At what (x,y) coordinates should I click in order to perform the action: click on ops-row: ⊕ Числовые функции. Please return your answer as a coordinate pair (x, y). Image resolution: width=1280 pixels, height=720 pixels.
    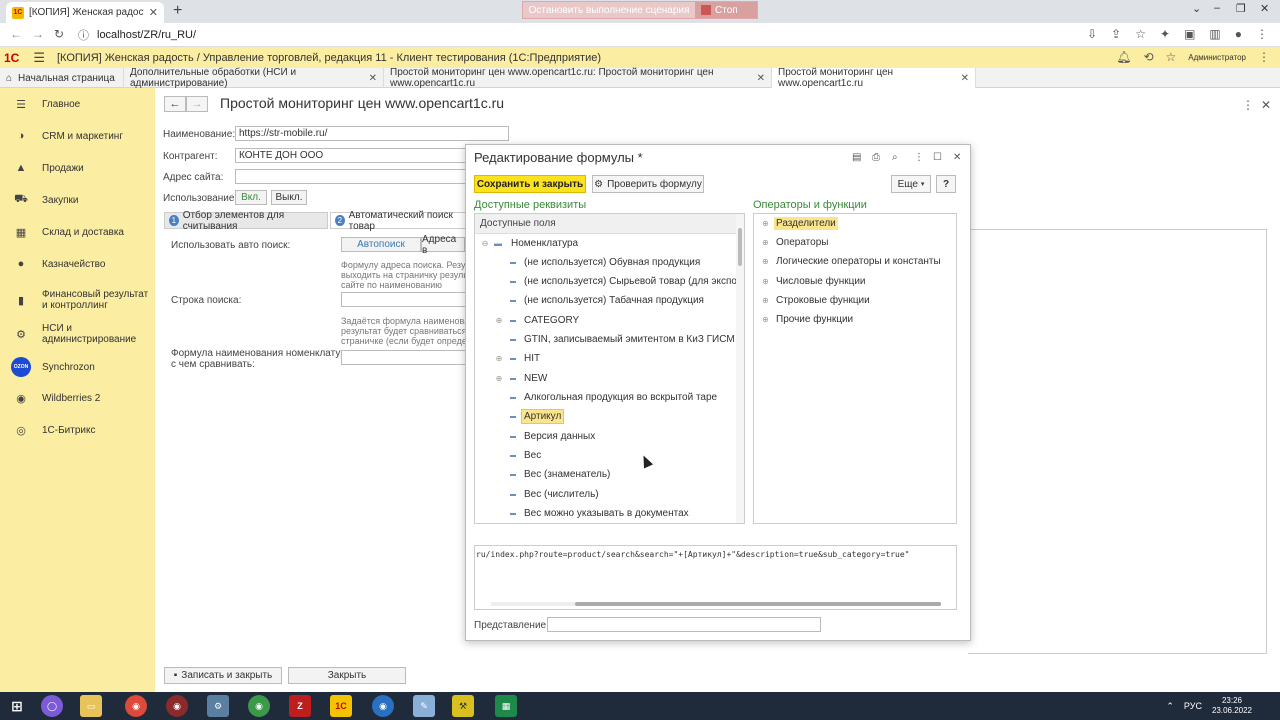
    Looking at the image, I should click on (855, 281).